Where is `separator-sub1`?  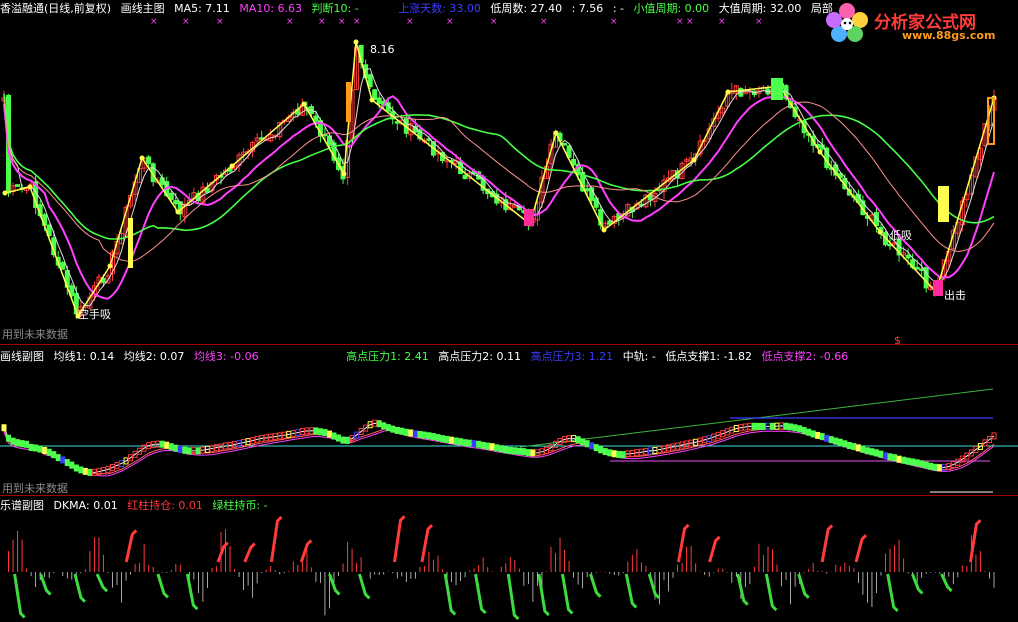
separator-sub1 is located at coordinates (509, 495).